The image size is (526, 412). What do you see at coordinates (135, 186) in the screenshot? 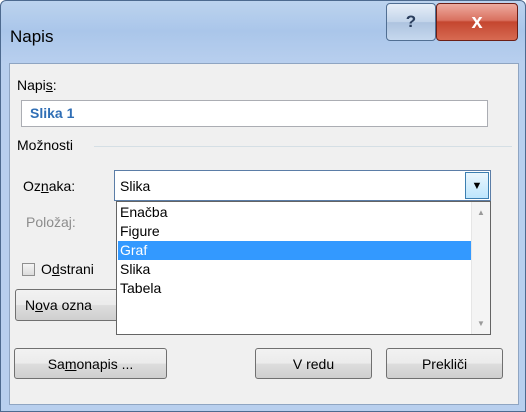
I see `label-select-value: Slika` at bounding box center [135, 186].